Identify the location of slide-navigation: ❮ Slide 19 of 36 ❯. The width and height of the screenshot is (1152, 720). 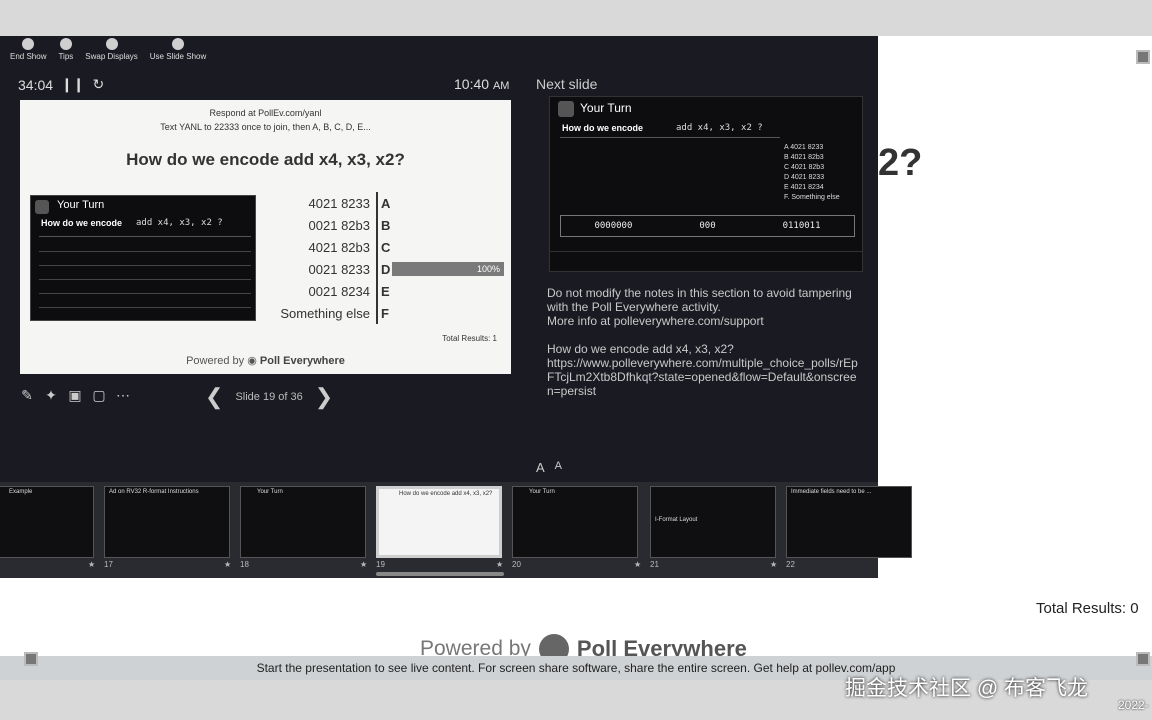
(269, 397).